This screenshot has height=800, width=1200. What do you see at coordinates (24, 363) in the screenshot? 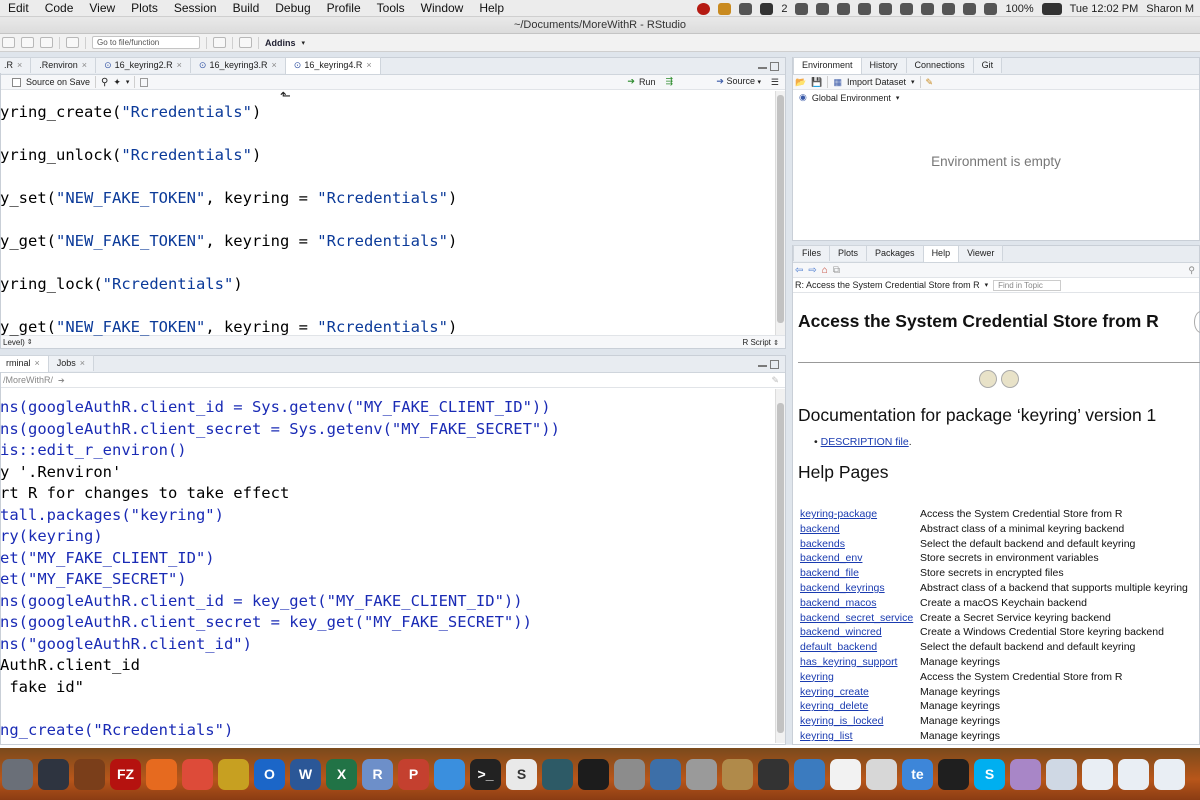
I see `tab-rminal: rminal ×` at bounding box center [24, 363].